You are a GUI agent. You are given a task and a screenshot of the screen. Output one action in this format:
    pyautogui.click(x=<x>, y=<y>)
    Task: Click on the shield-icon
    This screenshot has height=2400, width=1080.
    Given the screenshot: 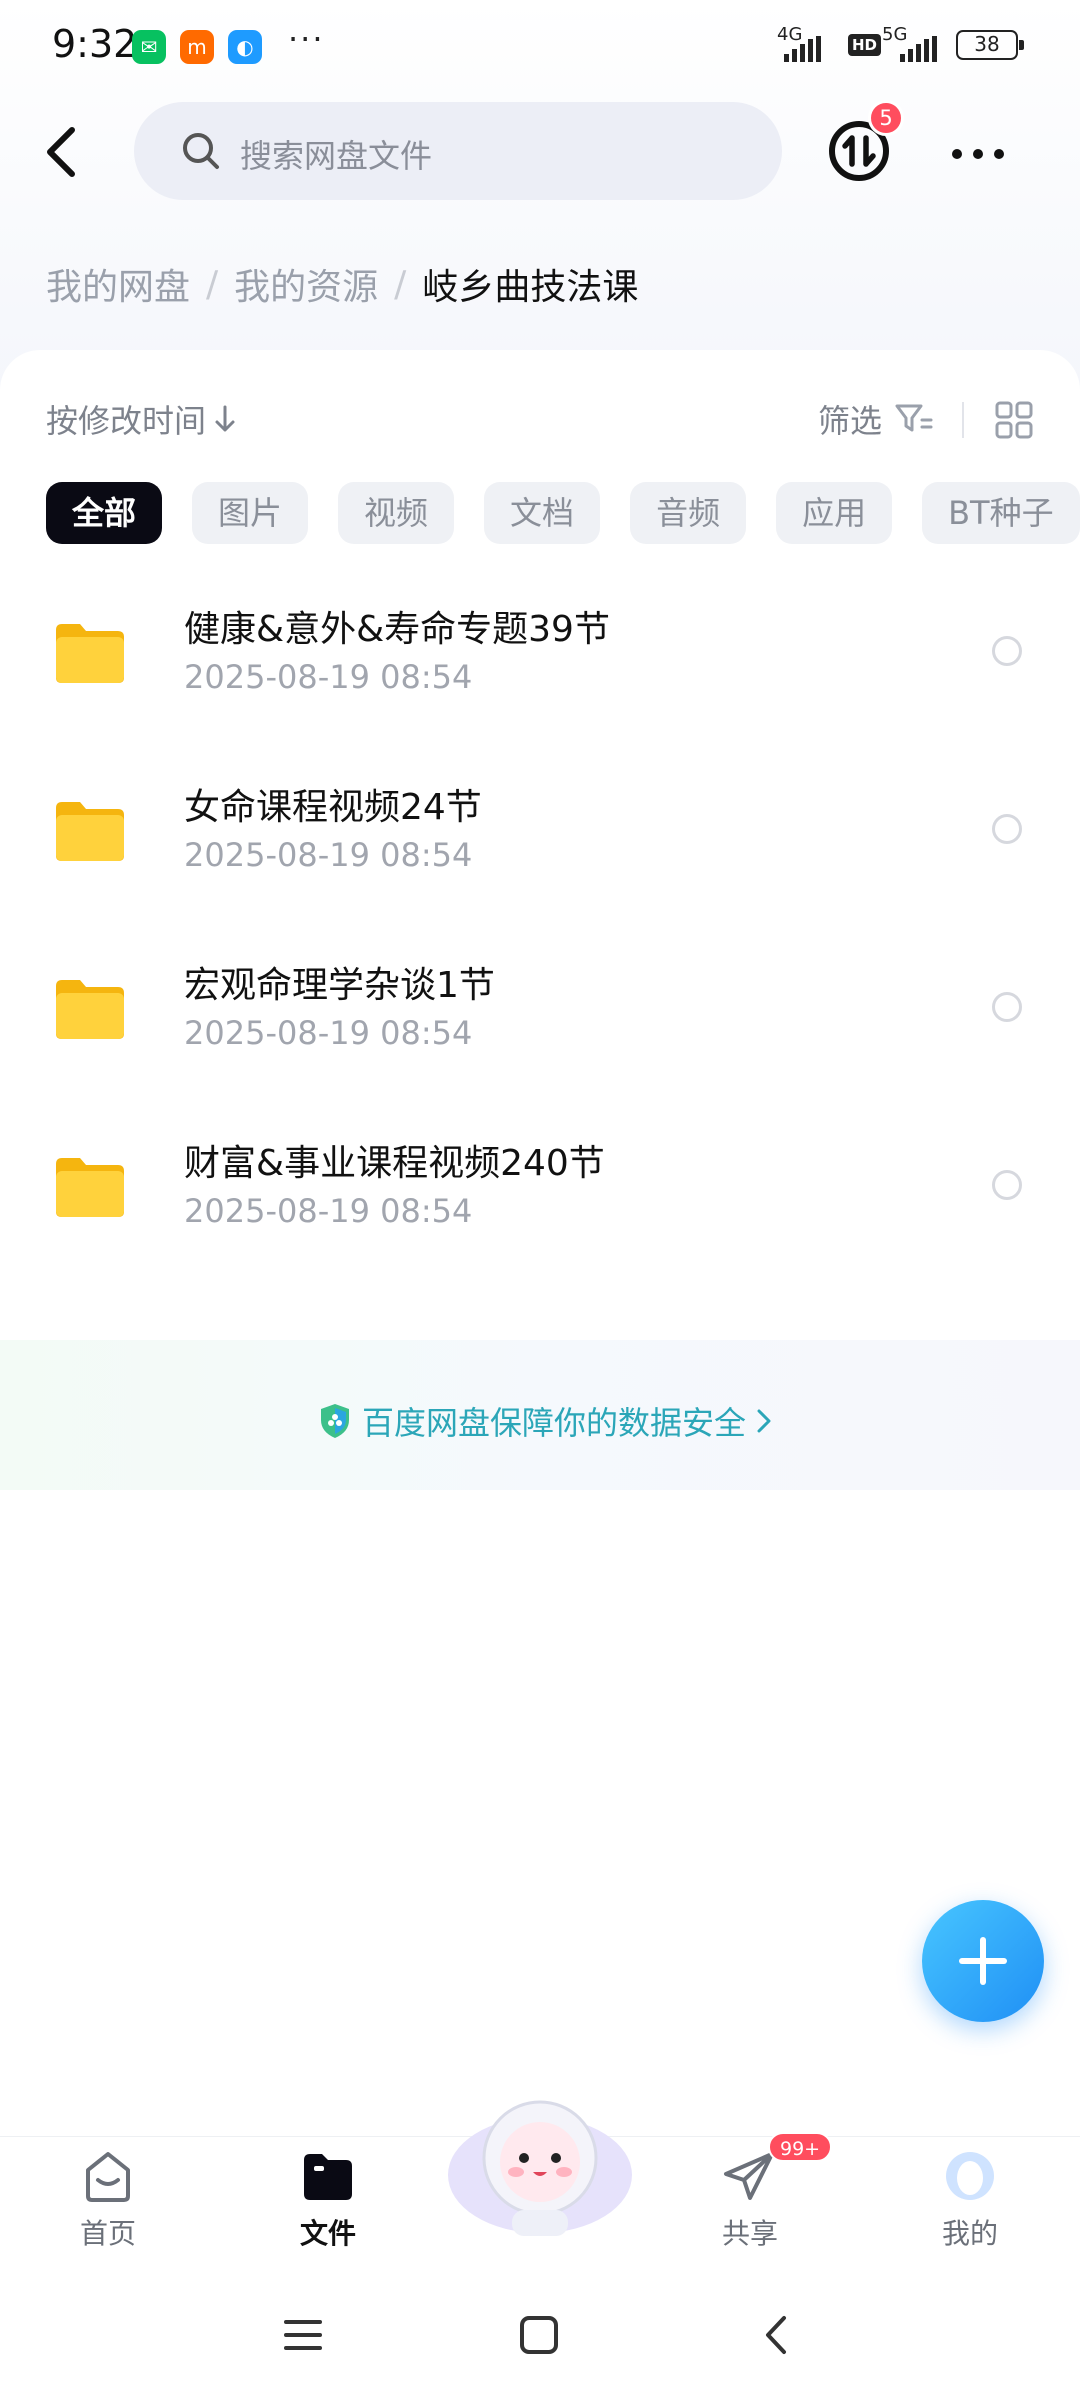 What is the action you would take?
    pyautogui.click(x=335, y=1421)
    